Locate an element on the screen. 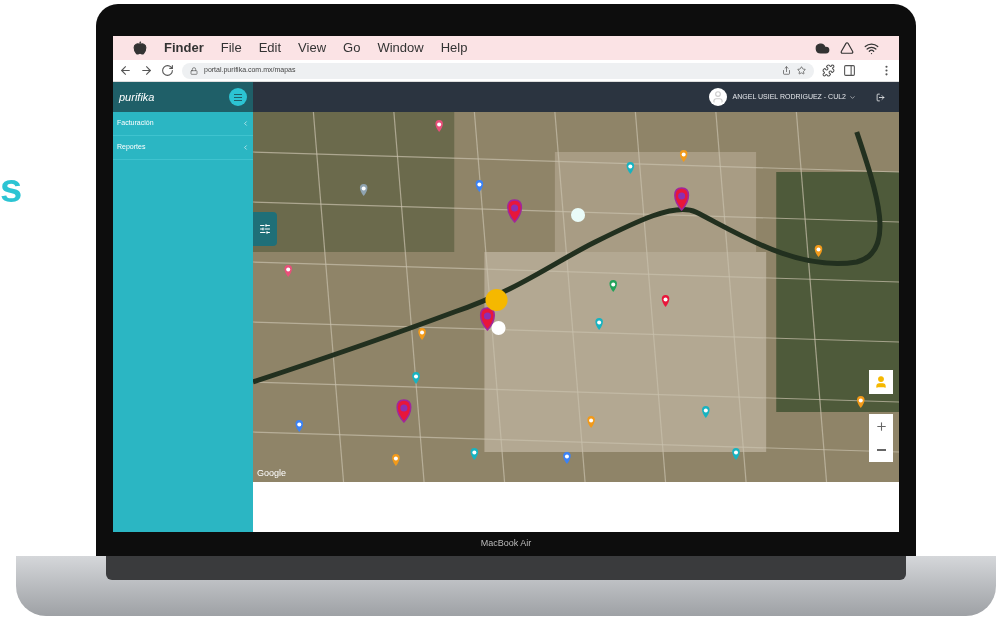 This screenshot has width=1004, height=626. menu-item: Finder is located at coordinates (184, 48).